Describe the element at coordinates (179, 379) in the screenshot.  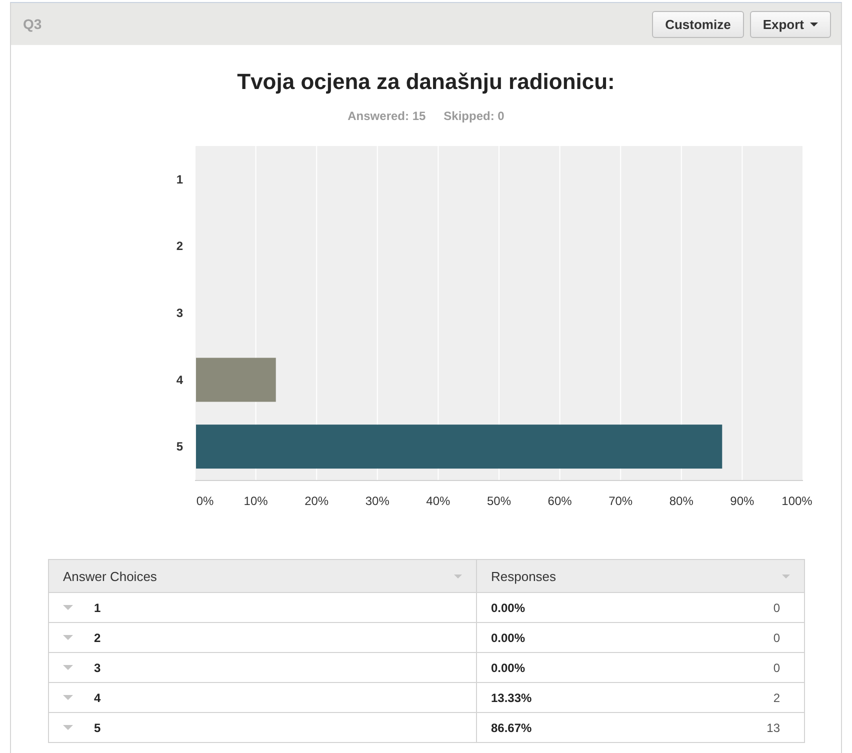
I see `axis-label: 4` at that location.